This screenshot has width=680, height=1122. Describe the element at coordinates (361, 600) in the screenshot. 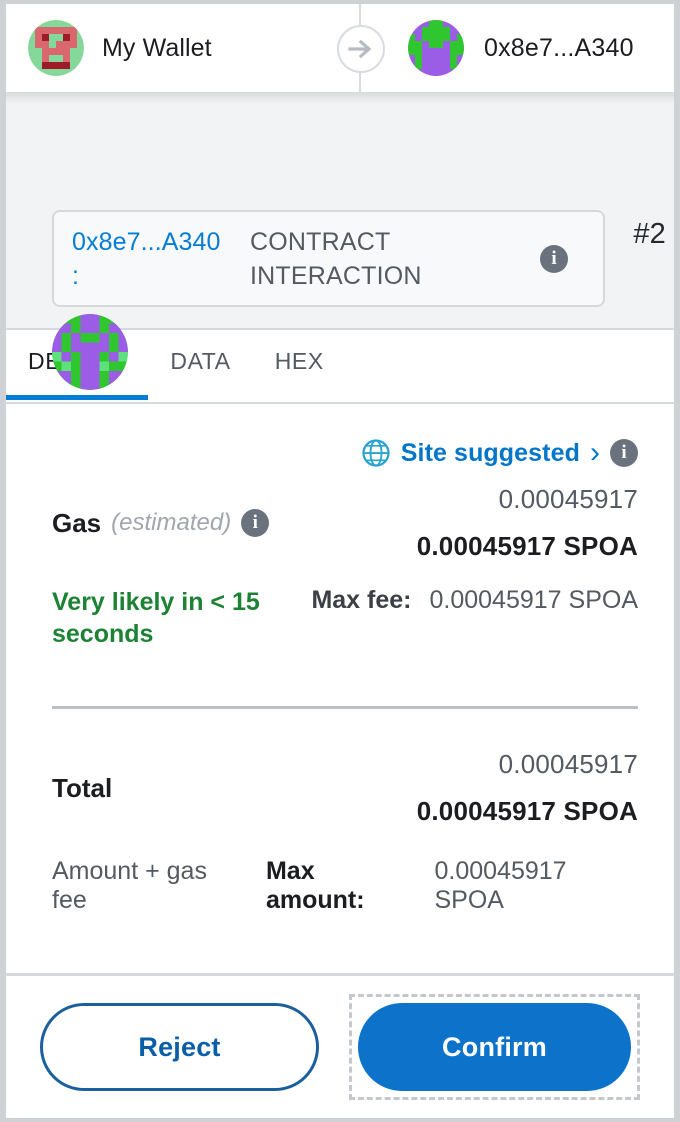

I see `max-fee-label: Max fee:` at that location.